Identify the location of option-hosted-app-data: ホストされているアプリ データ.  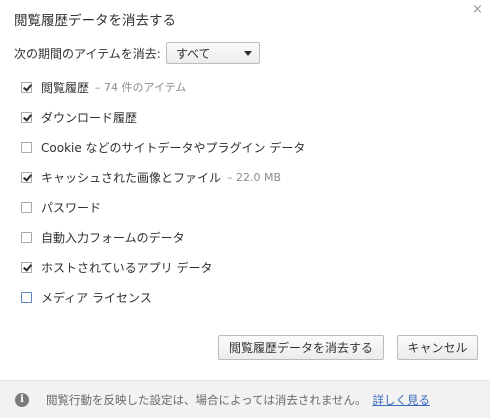
(116, 267).